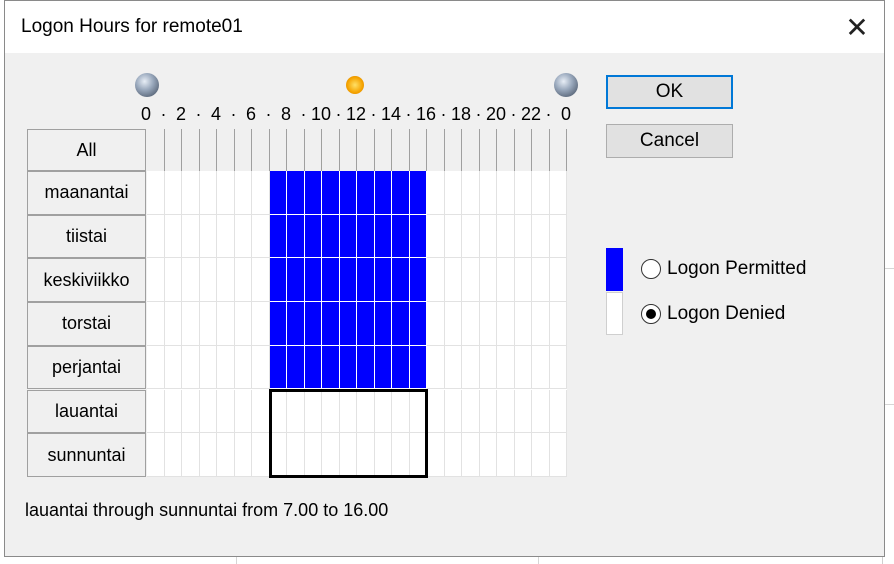 This screenshot has width=894, height=564. What do you see at coordinates (713, 314) in the screenshot?
I see `logon-denied-option: Logon Denied` at bounding box center [713, 314].